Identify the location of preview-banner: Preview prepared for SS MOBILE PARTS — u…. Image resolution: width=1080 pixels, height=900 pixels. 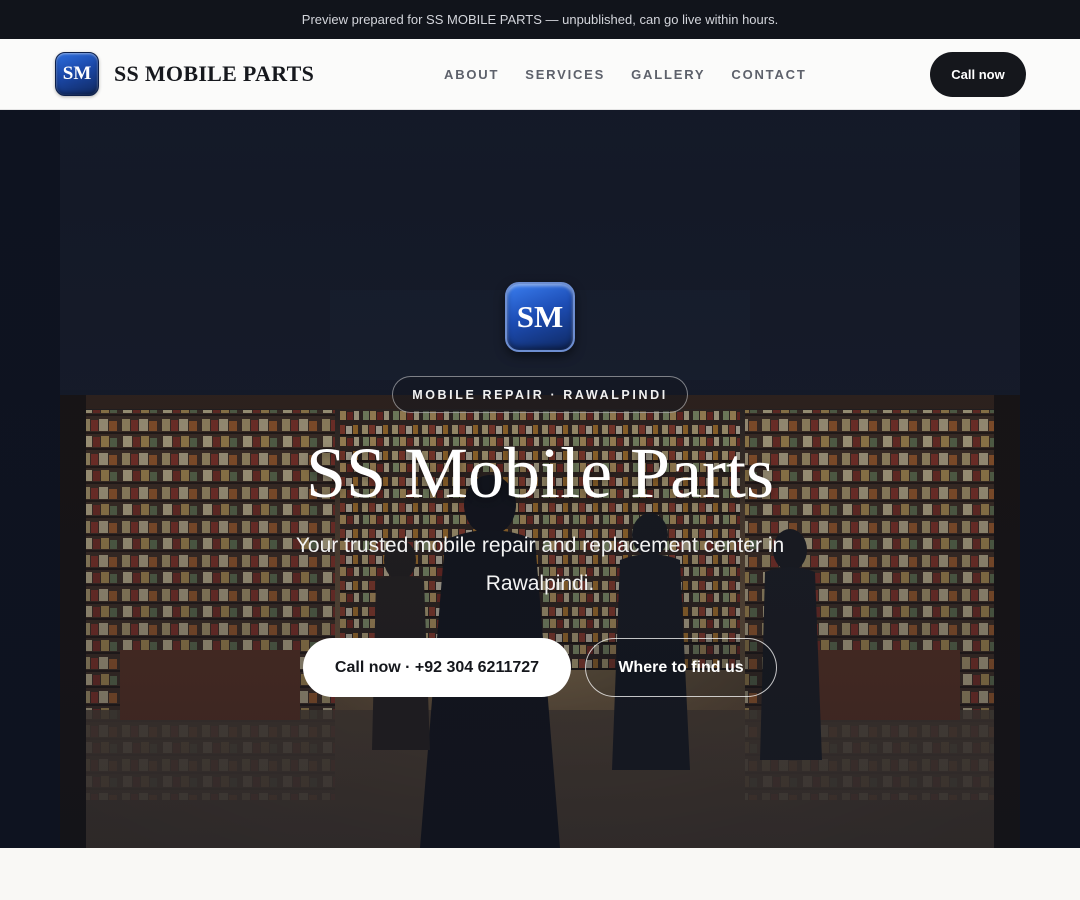
(540, 19).